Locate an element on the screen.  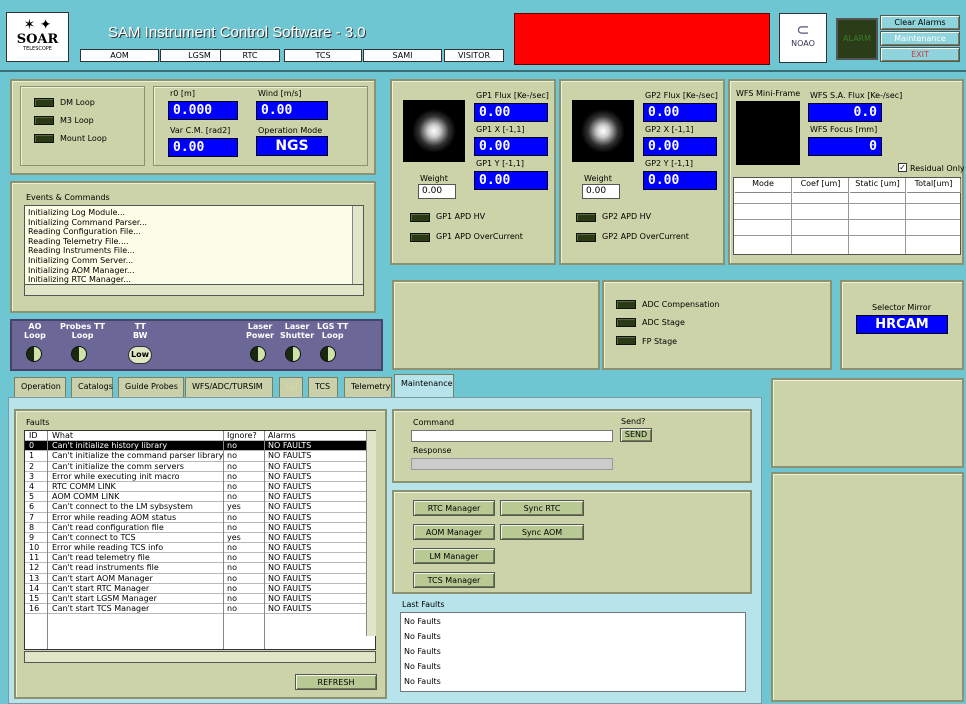
laser-power-switch is located at coordinates (258, 354).